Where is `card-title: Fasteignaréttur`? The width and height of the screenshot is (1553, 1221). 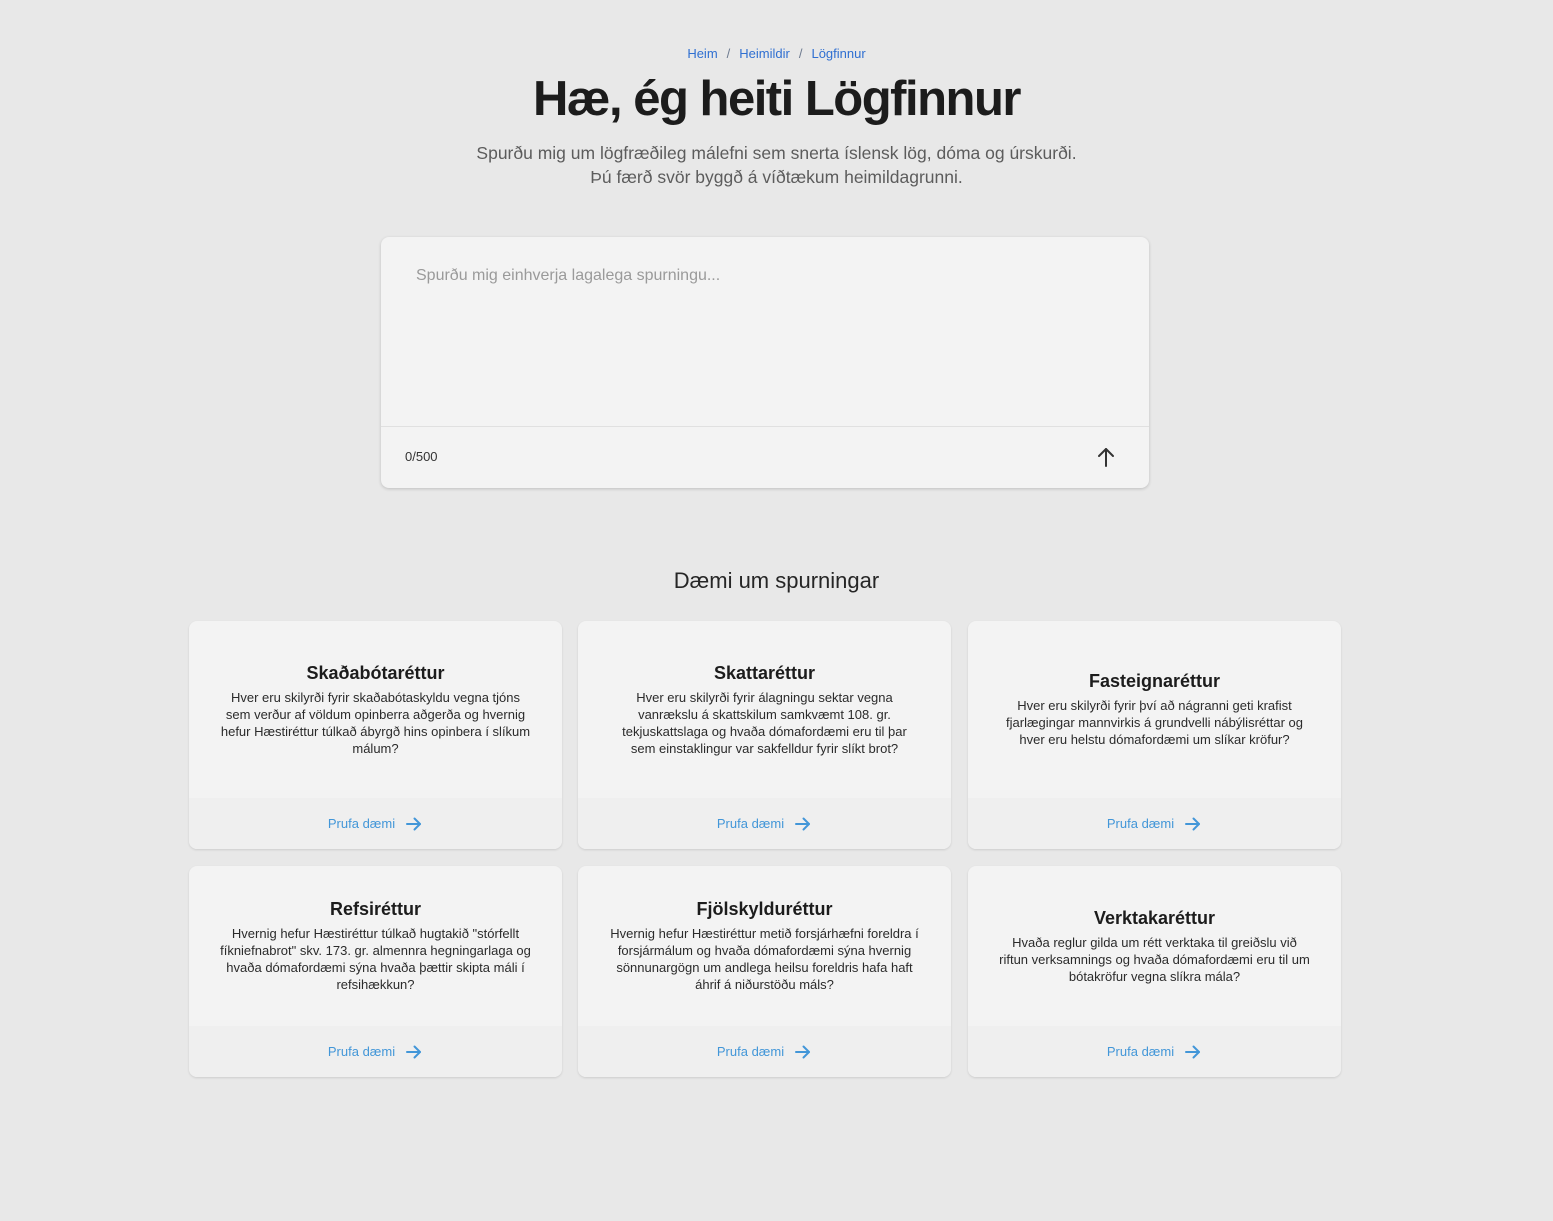
card-title: Fasteignaréttur is located at coordinates (1154, 681).